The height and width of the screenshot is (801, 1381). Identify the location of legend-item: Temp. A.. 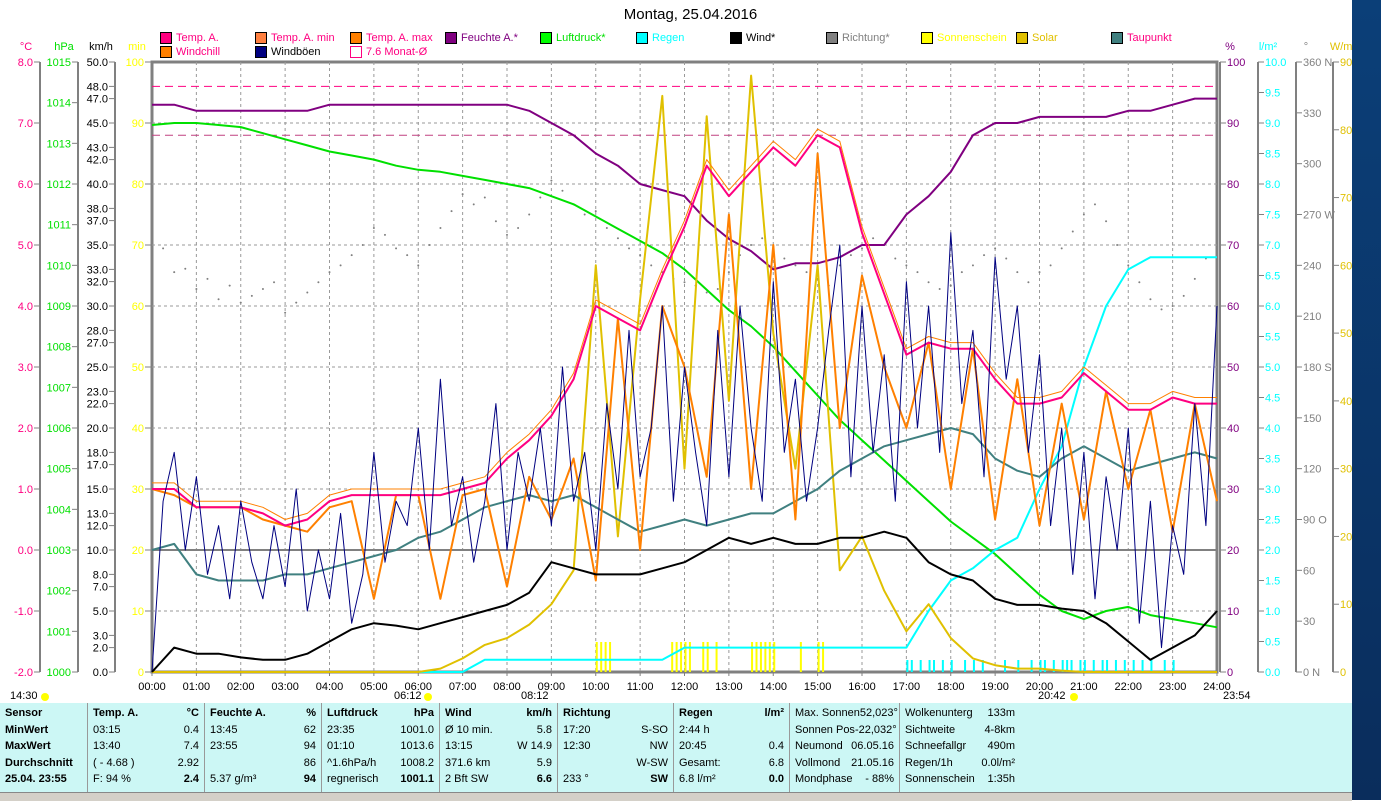
(189, 38).